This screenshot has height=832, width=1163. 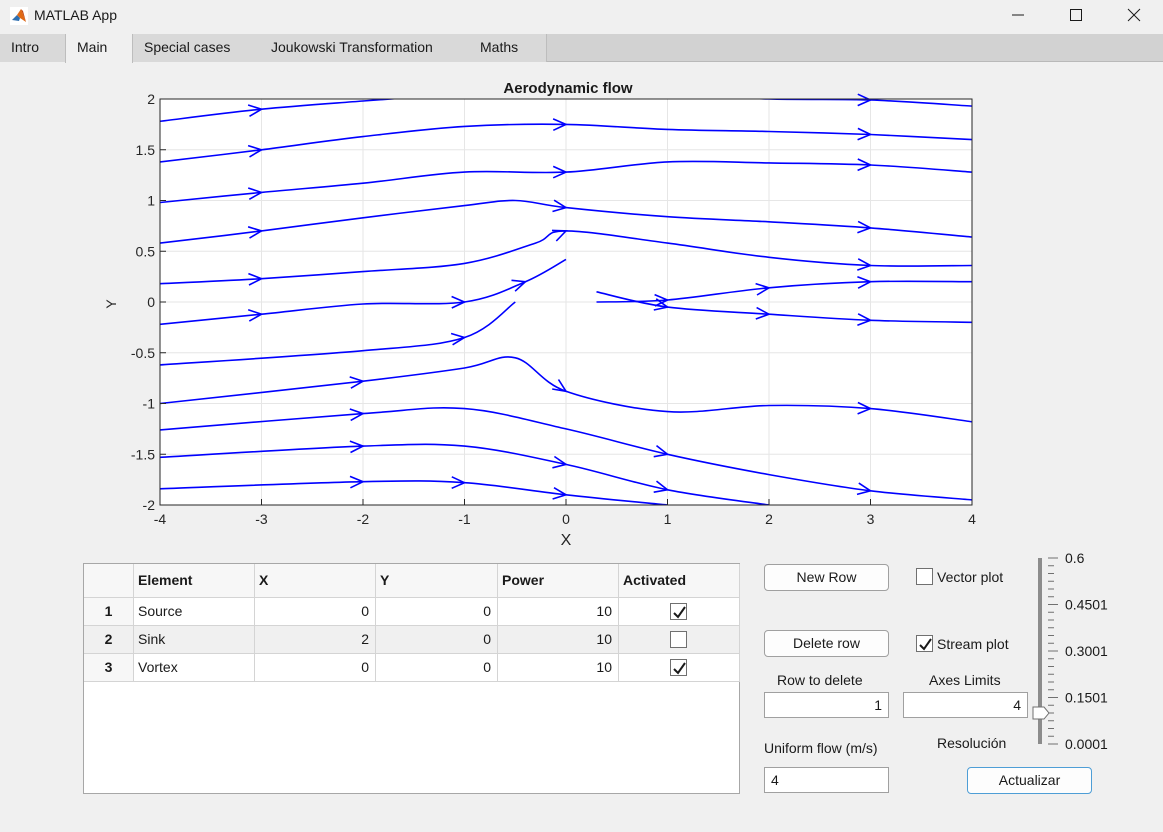 What do you see at coordinates (972, 743) in the screenshot?
I see `resolution-label: Resolución` at bounding box center [972, 743].